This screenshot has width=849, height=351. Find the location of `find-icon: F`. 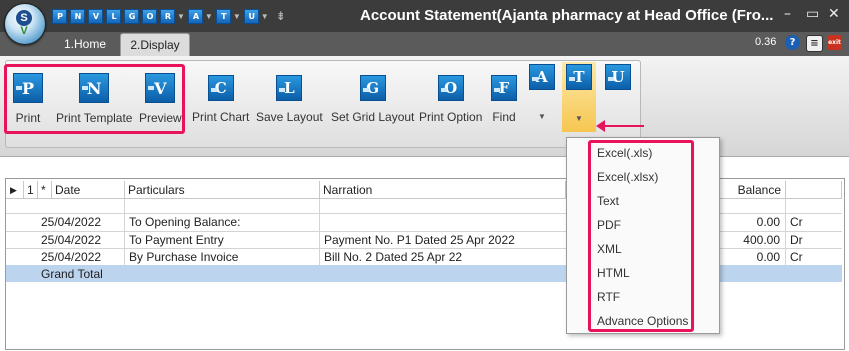

find-icon: F is located at coordinates (504, 88).